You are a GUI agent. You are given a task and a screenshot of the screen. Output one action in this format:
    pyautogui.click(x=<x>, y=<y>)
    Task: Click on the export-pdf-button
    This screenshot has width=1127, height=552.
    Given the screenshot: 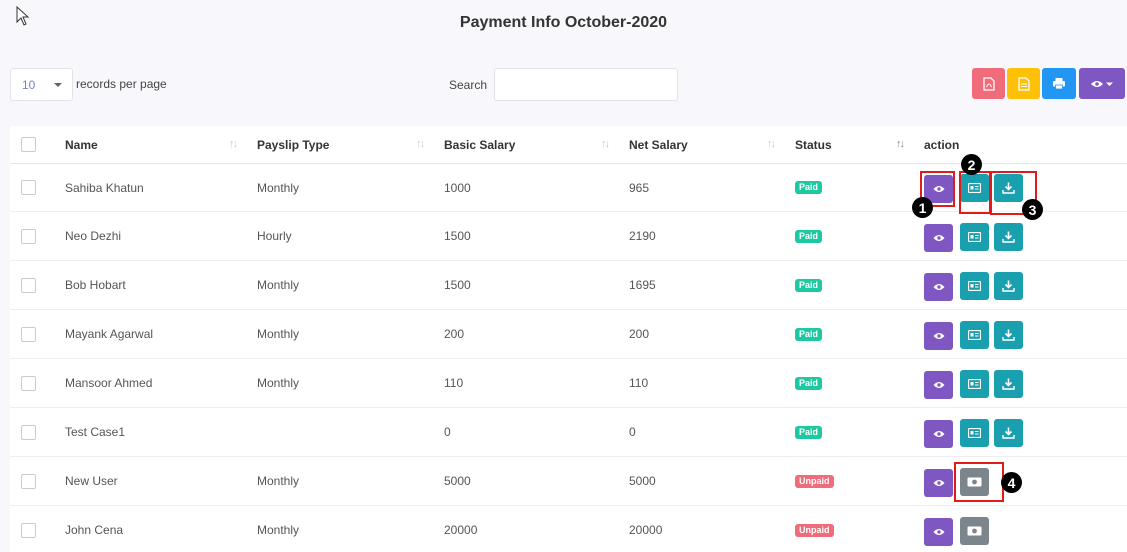 What is the action you would take?
    pyautogui.click(x=988, y=83)
    